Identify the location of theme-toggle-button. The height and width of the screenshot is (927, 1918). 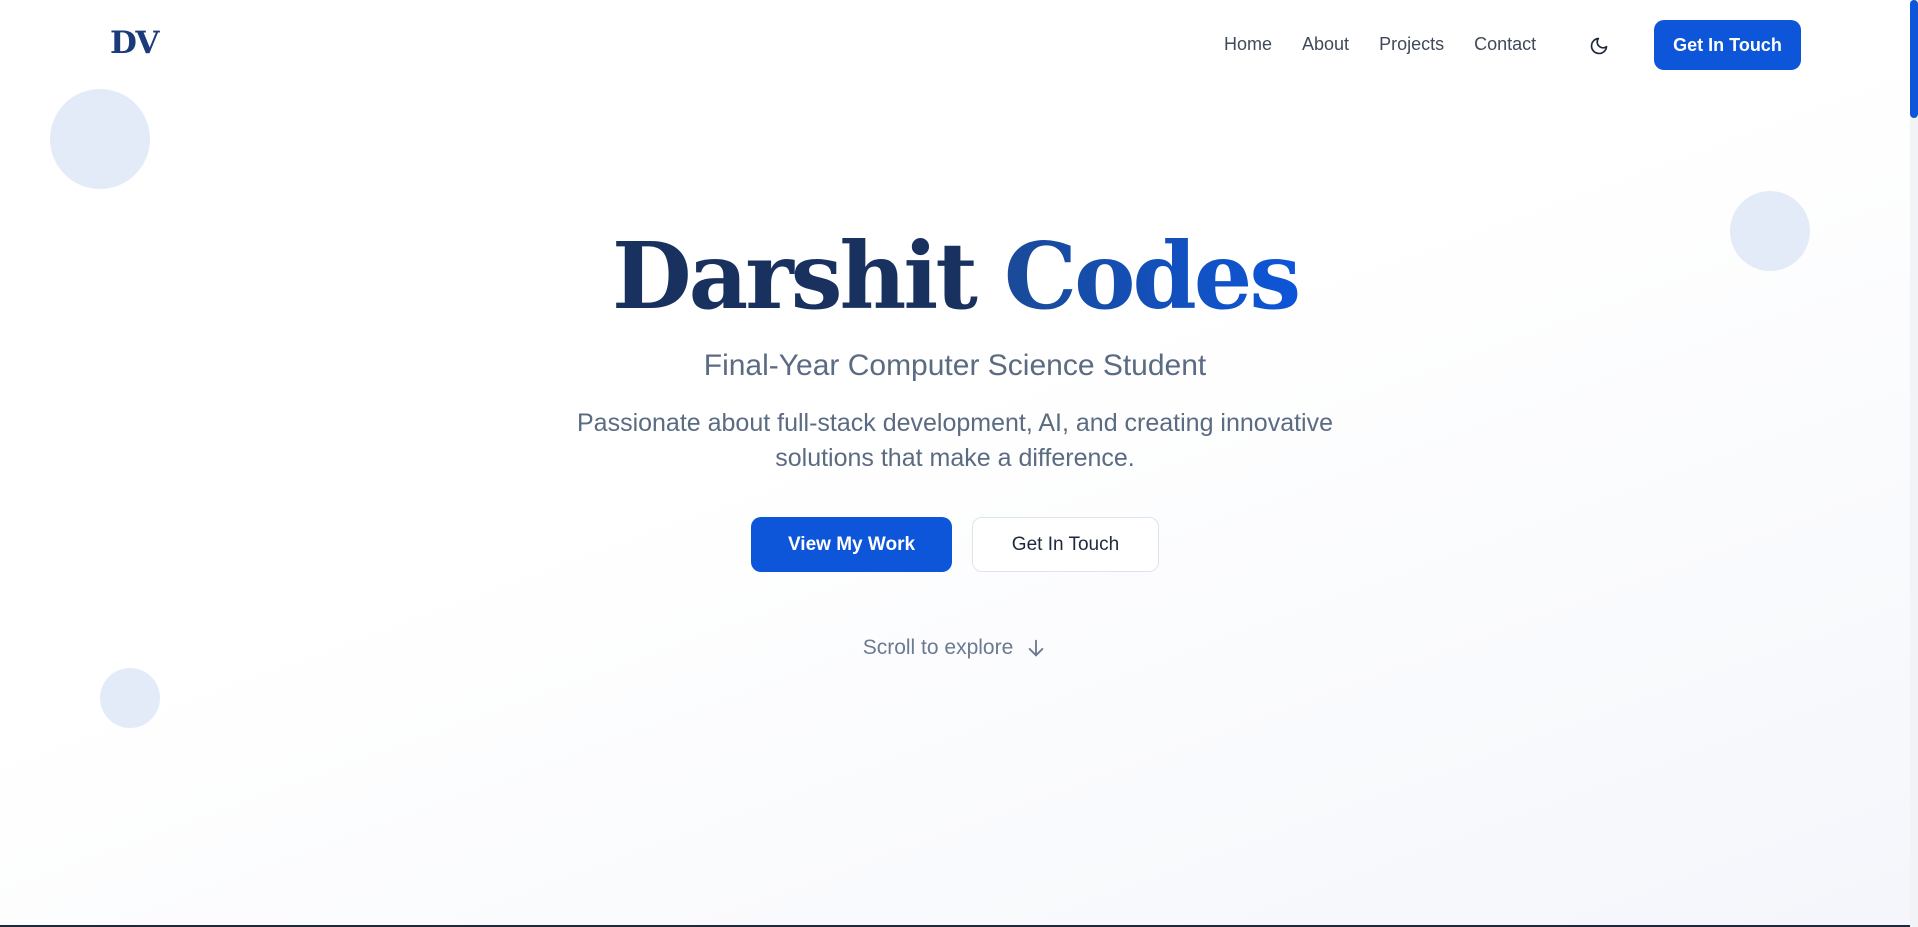
(1599, 46).